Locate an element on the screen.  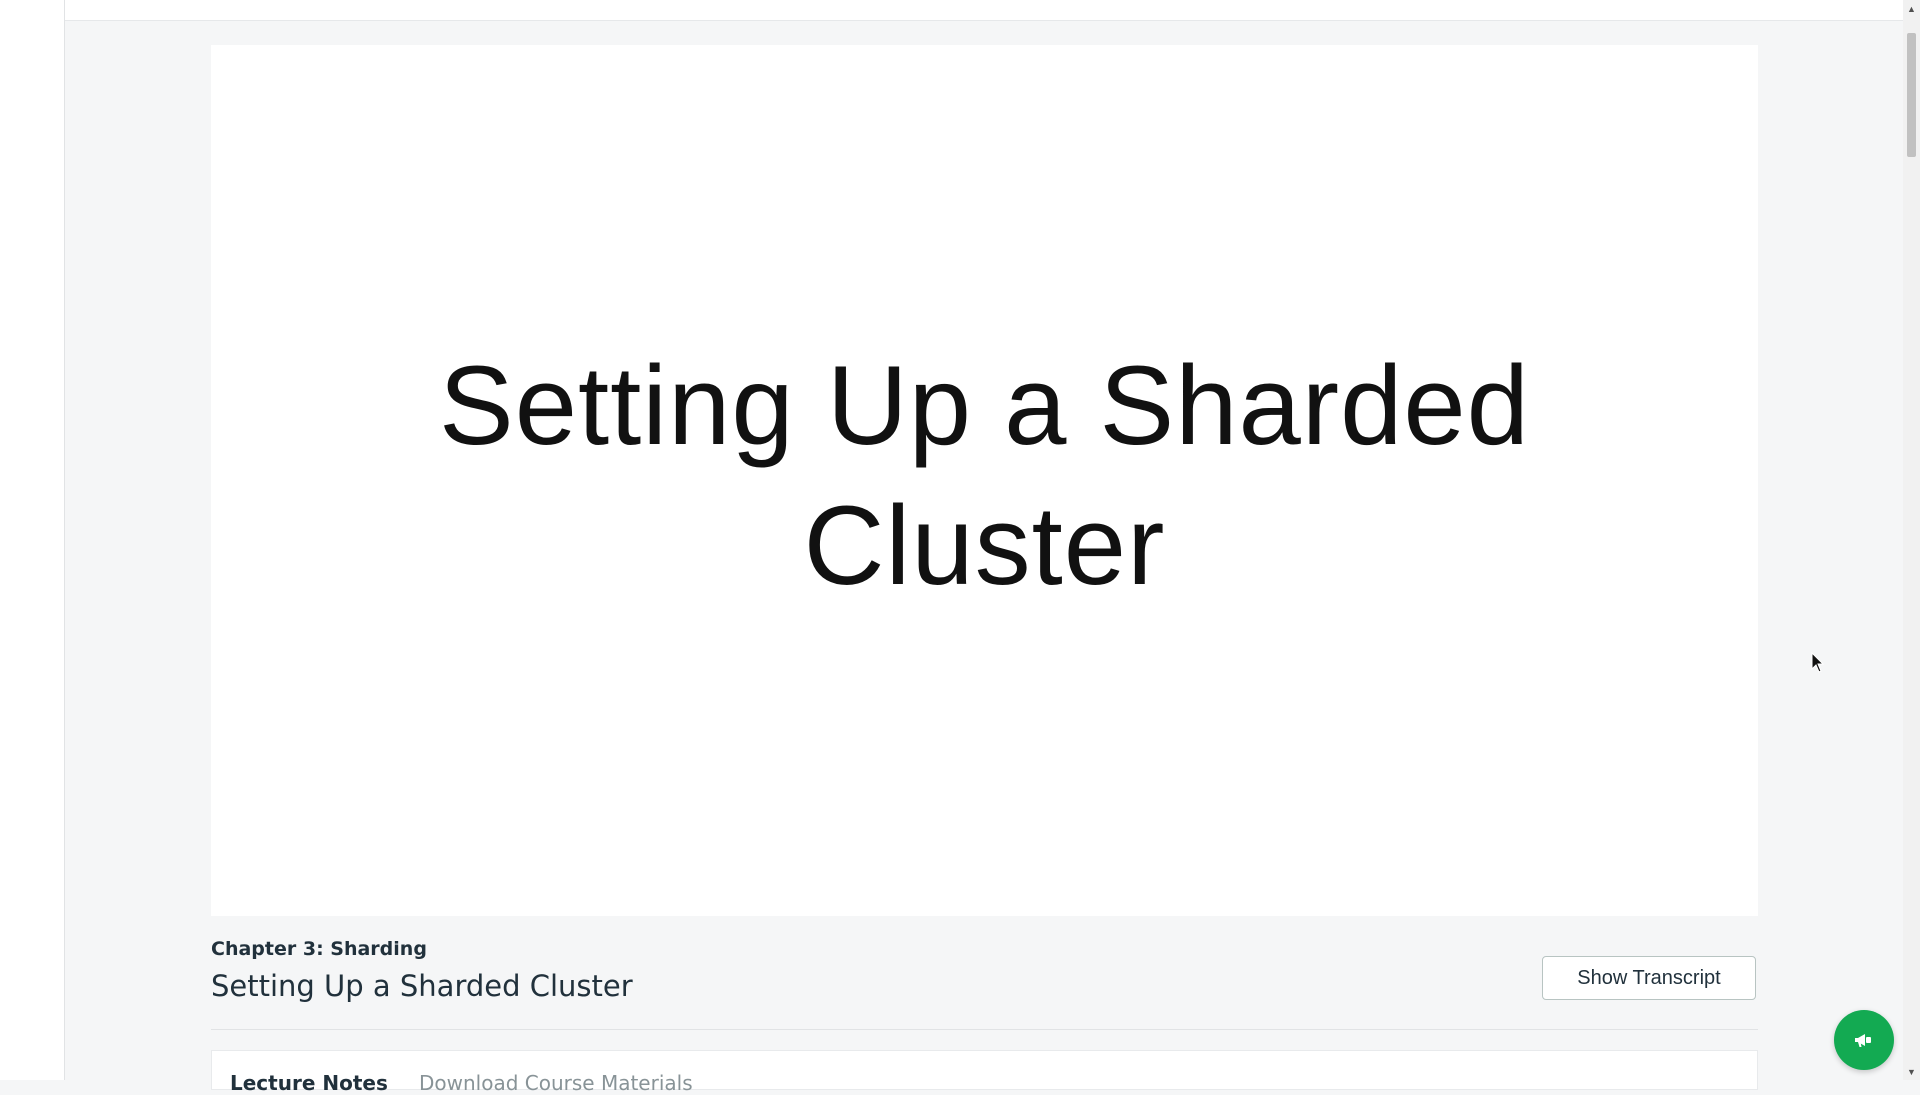
megaphone-icon is located at coordinates (1863, 1040).